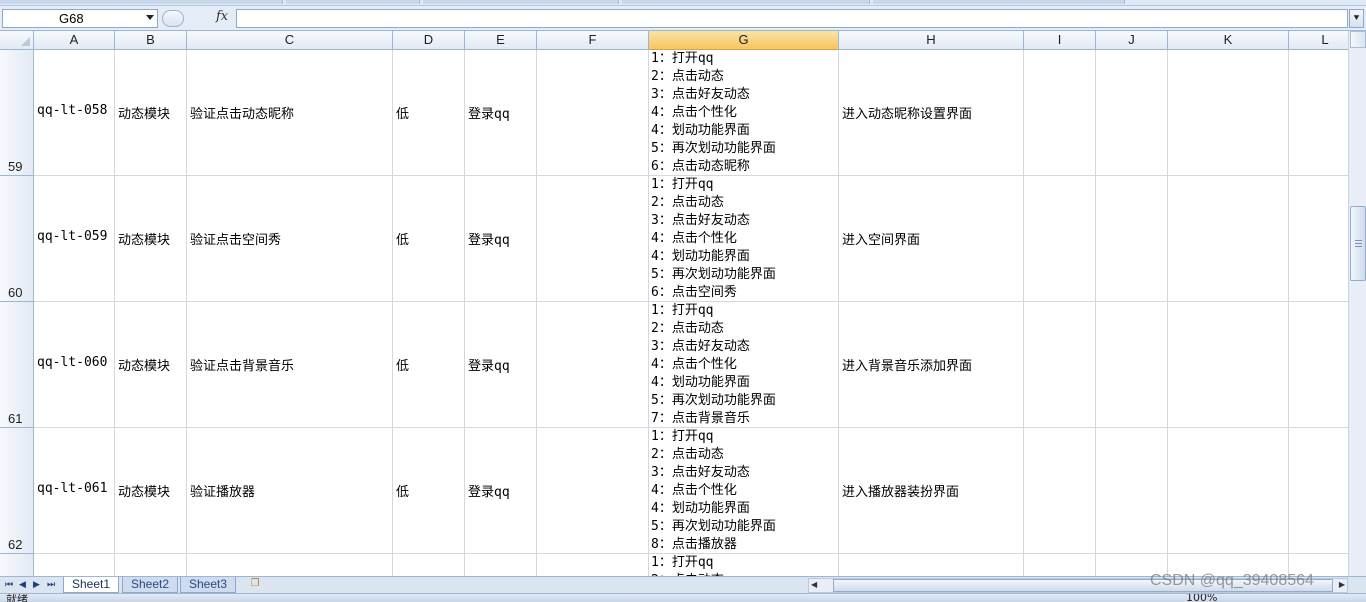 This screenshot has width=1366, height=602. What do you see at coordinates (151, 565) in the screenshot?
I see `cell-module` at bounding box center [151, 565].